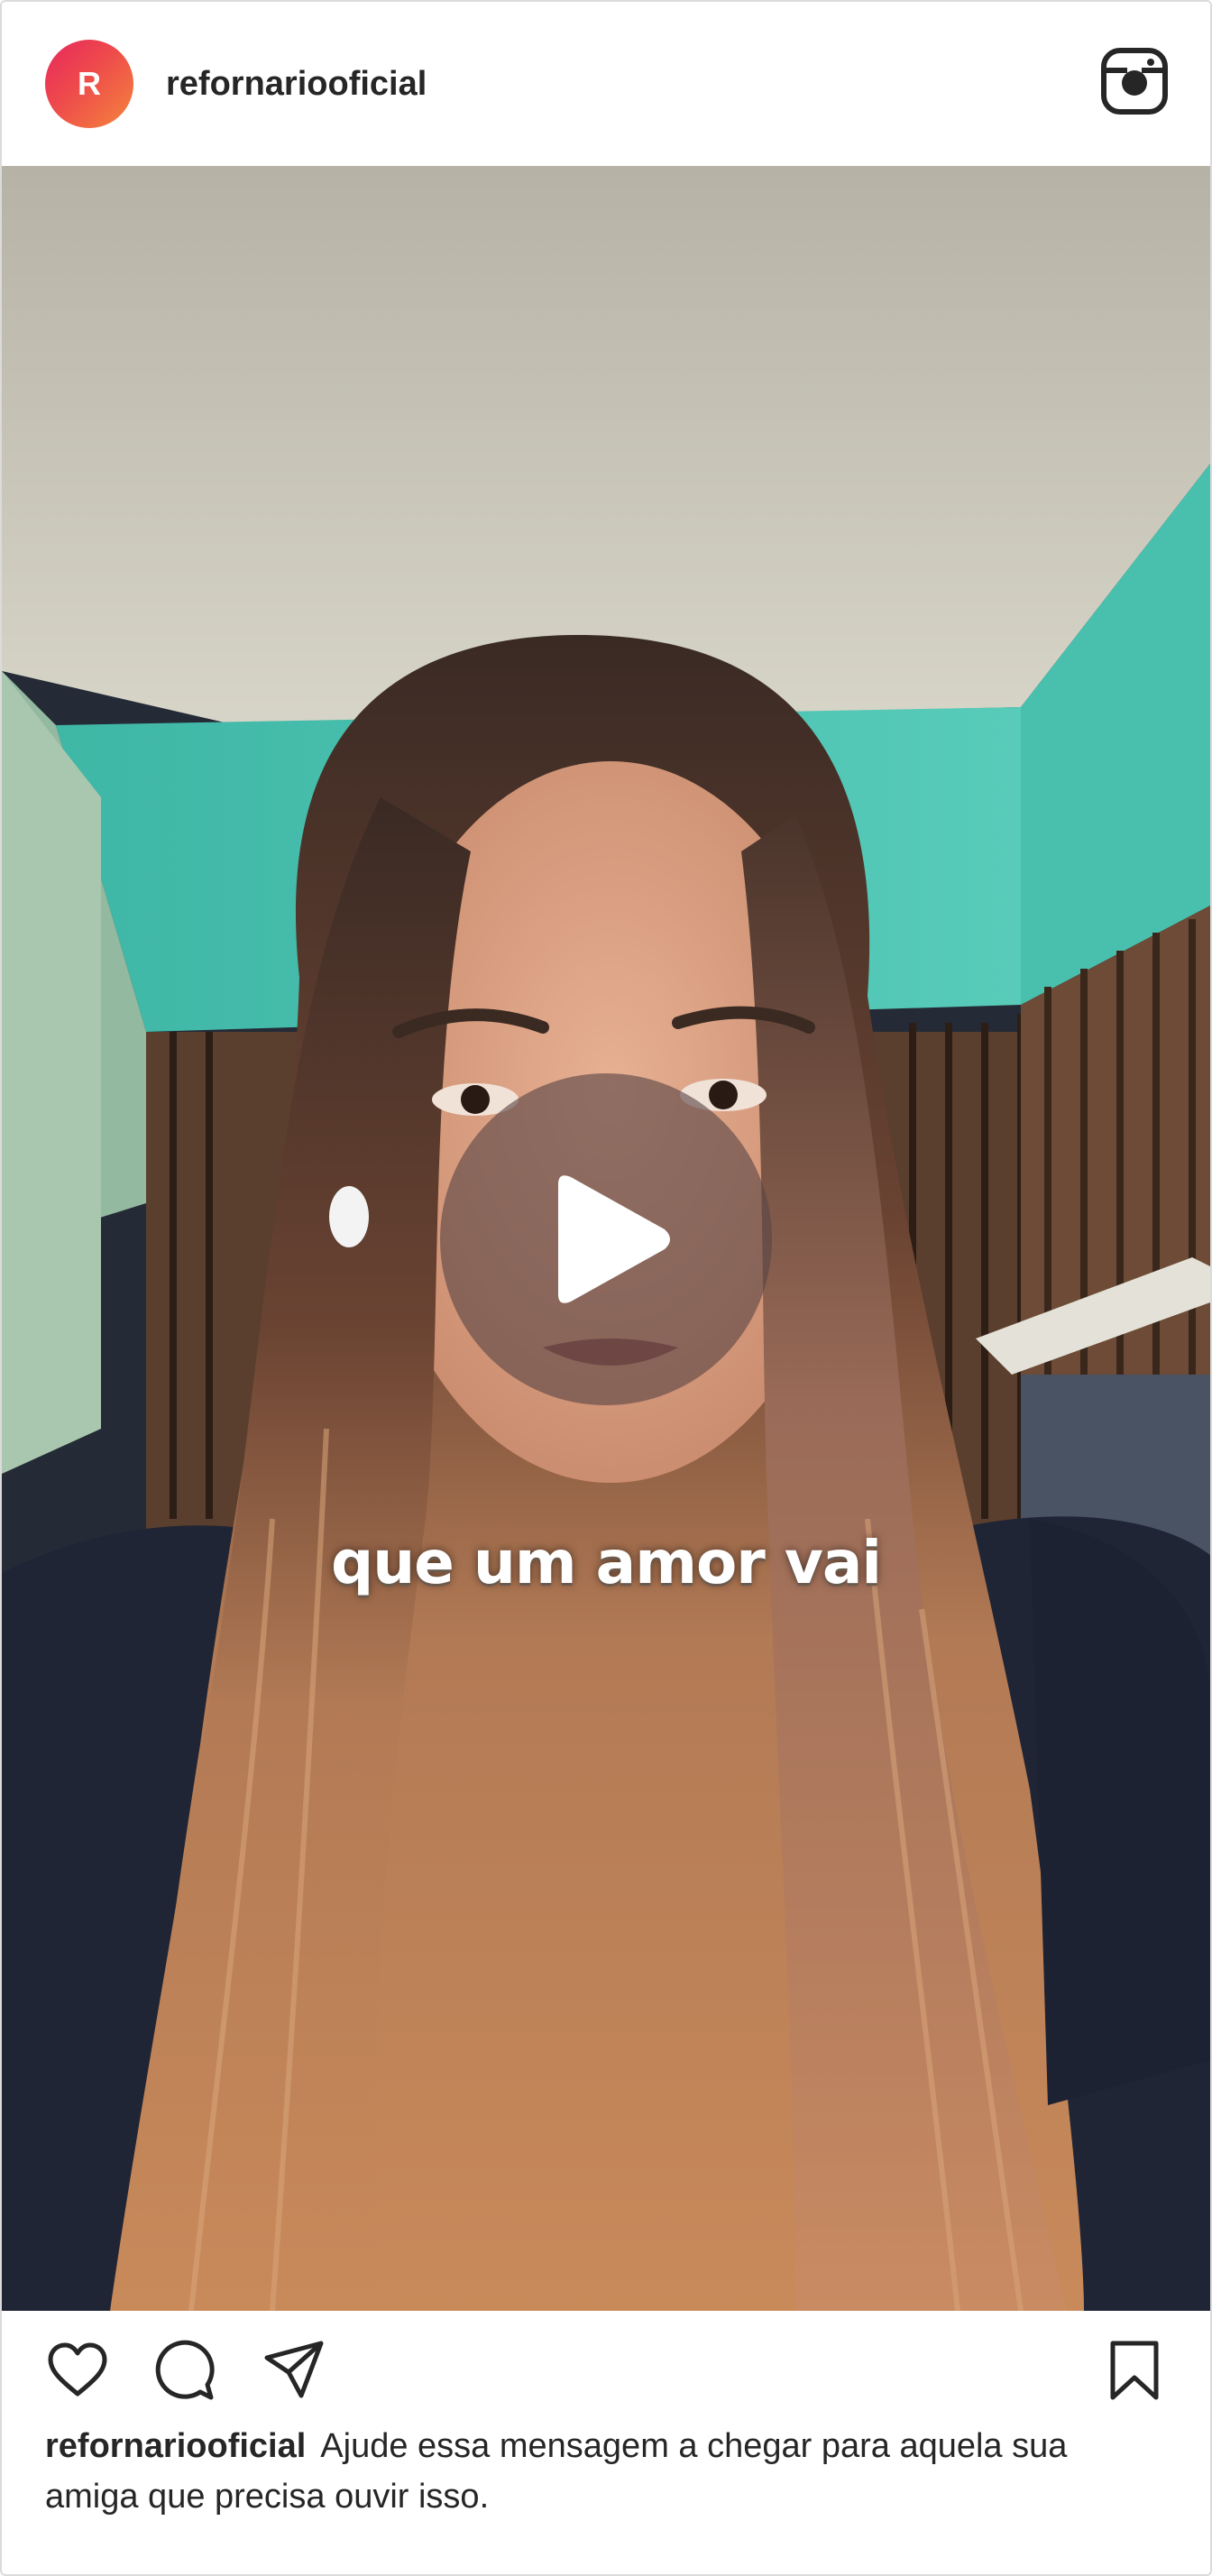  I want to click on video-subtitle: que um amor vai, so click(606, 1563).